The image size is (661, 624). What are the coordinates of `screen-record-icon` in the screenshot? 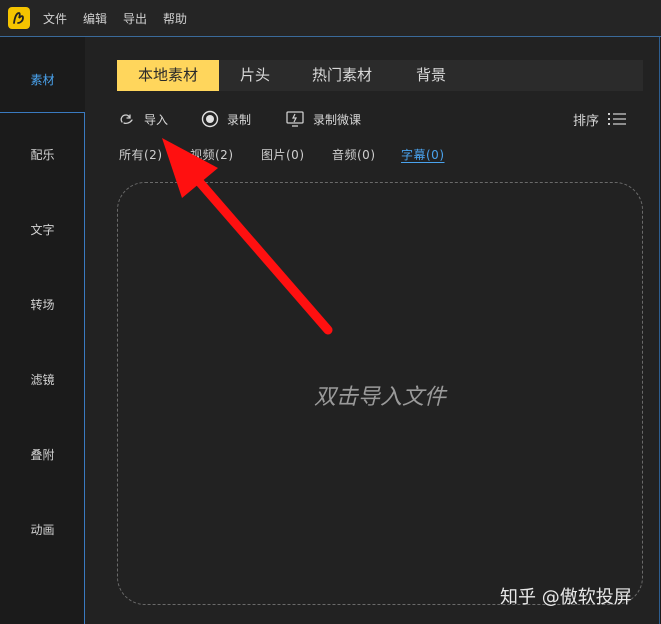 It's located at (295, 119).